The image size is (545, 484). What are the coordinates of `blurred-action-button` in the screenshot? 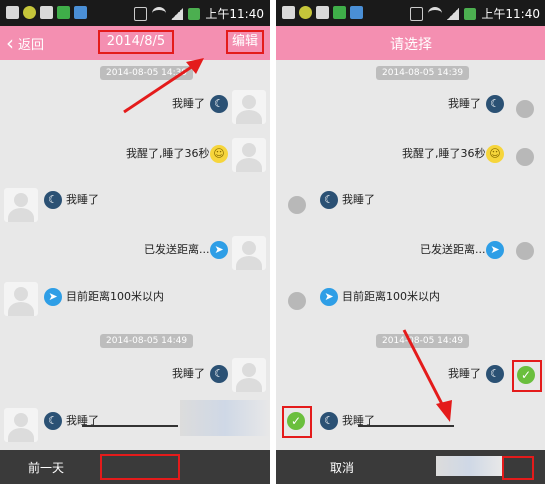 It's located at (469, 466).